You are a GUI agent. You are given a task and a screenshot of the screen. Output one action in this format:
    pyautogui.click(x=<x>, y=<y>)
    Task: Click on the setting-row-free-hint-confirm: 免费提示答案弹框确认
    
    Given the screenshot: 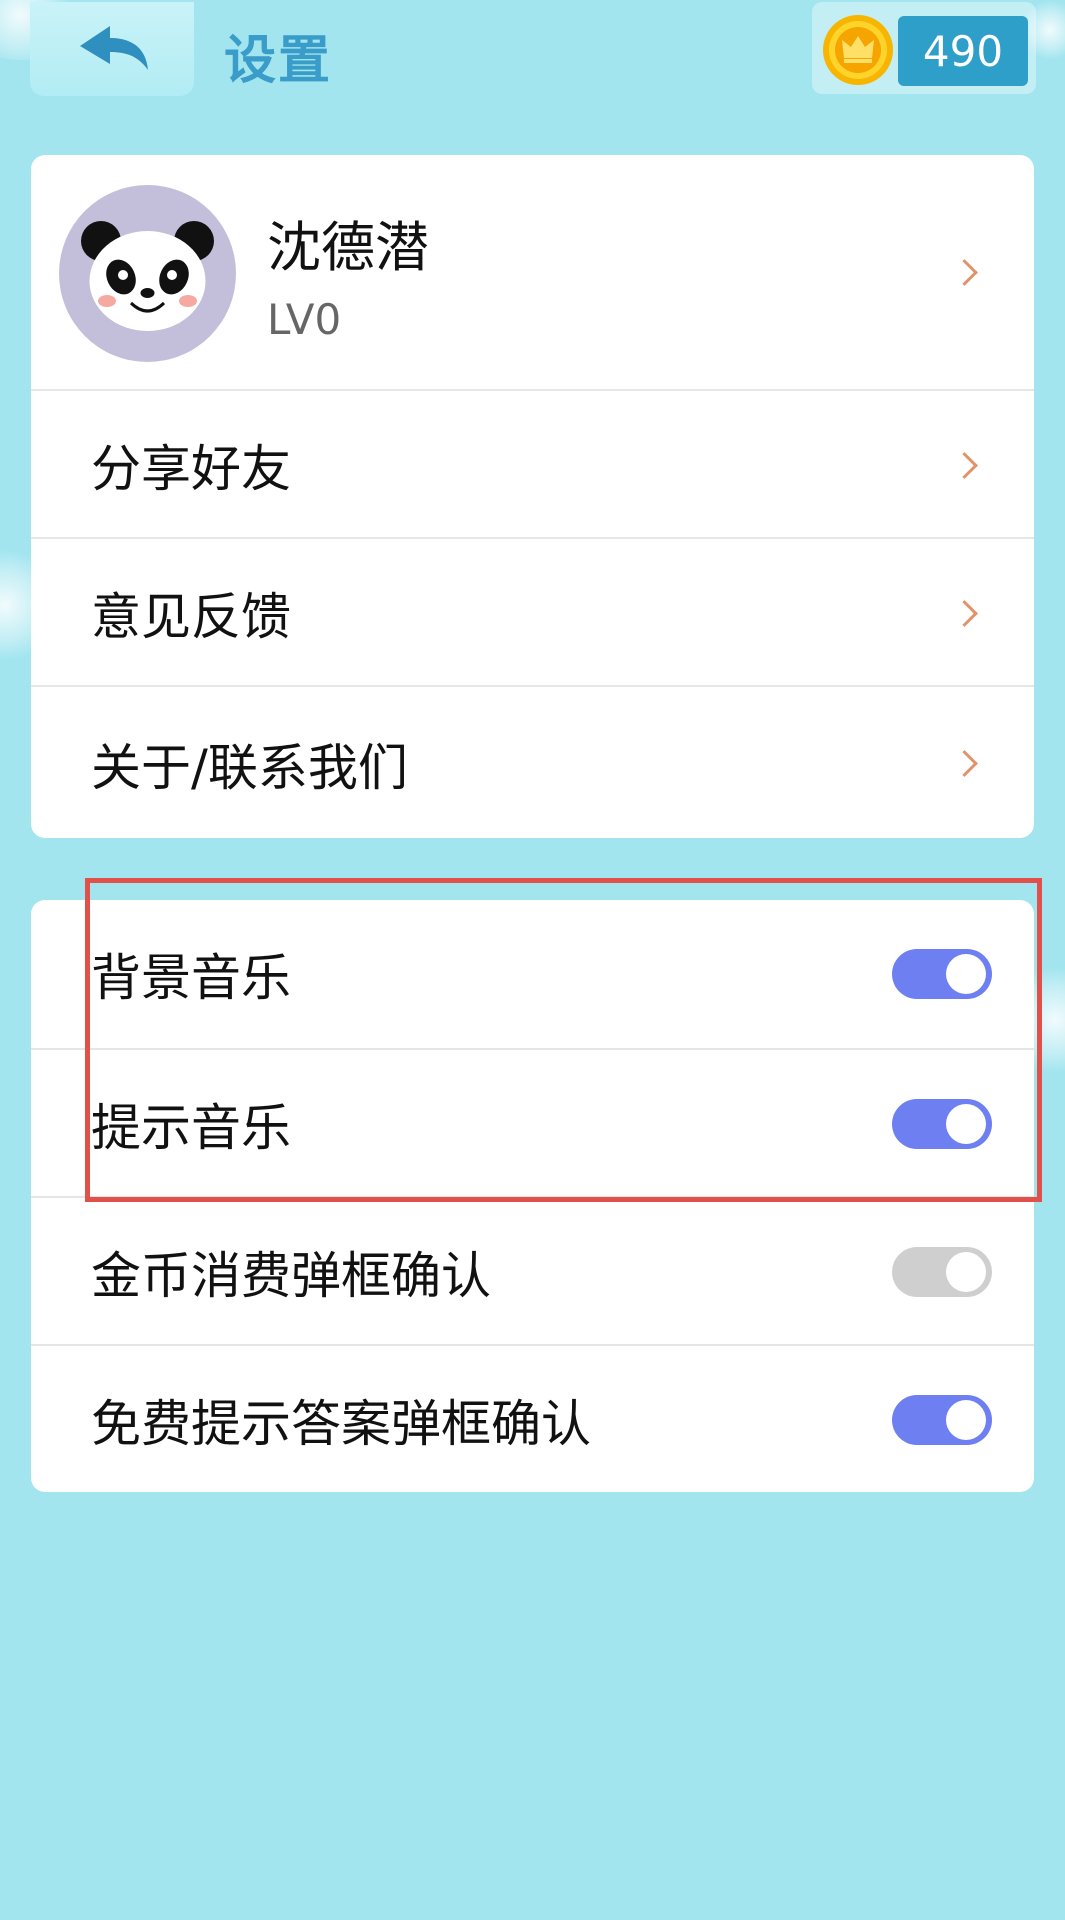 What is the action you would take?
    pyautogui.click(x=532, y=1418)
    